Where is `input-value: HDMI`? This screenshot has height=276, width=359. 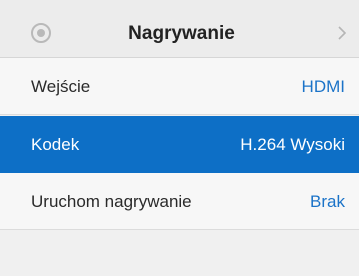 input-value: HDMI is located at coordinates (323, 87).